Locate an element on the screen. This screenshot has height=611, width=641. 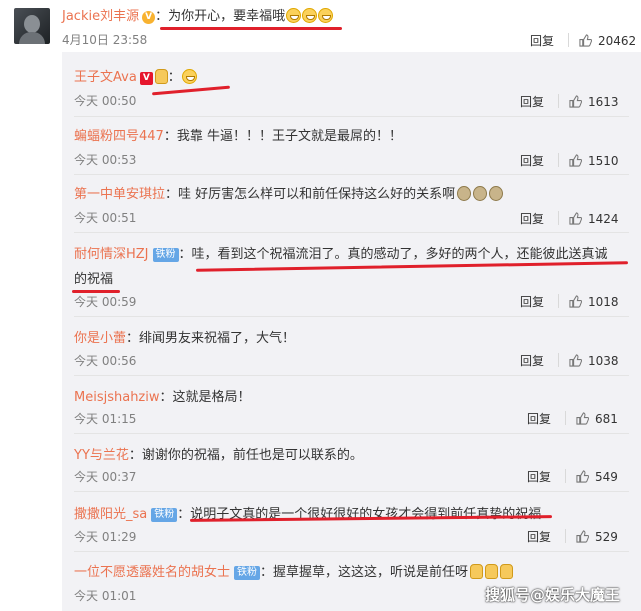
reply-text: ： is located at coordinates (174, 77).